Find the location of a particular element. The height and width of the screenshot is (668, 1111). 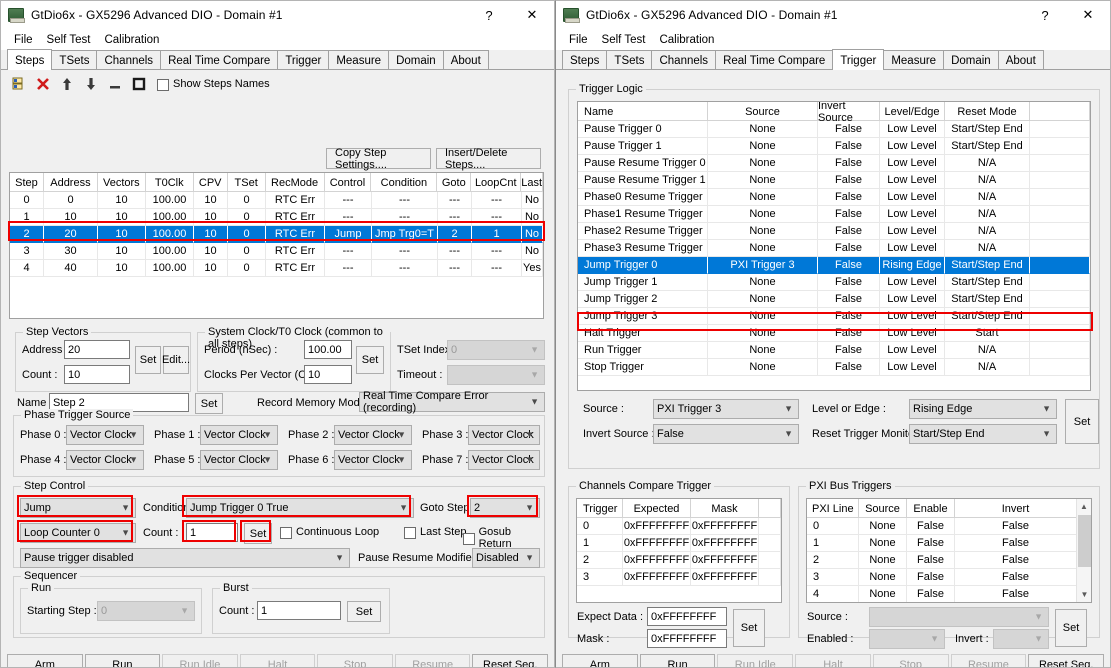

menu-calibration: Calibration is located at coordinates (131, 40).